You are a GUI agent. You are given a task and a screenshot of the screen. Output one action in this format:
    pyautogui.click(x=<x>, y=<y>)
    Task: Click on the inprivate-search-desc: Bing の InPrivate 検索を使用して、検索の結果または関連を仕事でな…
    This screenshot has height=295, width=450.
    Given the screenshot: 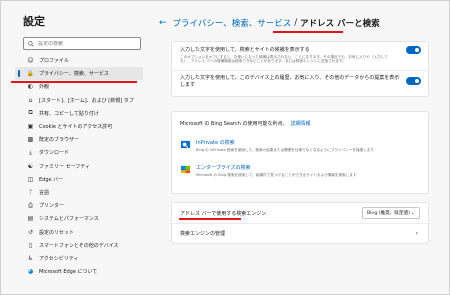 What is the action you would take?
    pyautogui.click(x=285, y=150)
    